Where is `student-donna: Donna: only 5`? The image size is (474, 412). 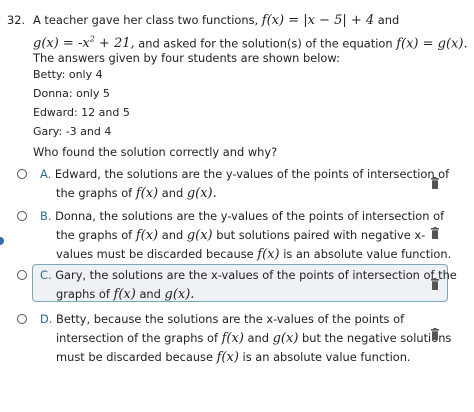 student-donna: Donna: only 5 is located at coordinates (71, 93).